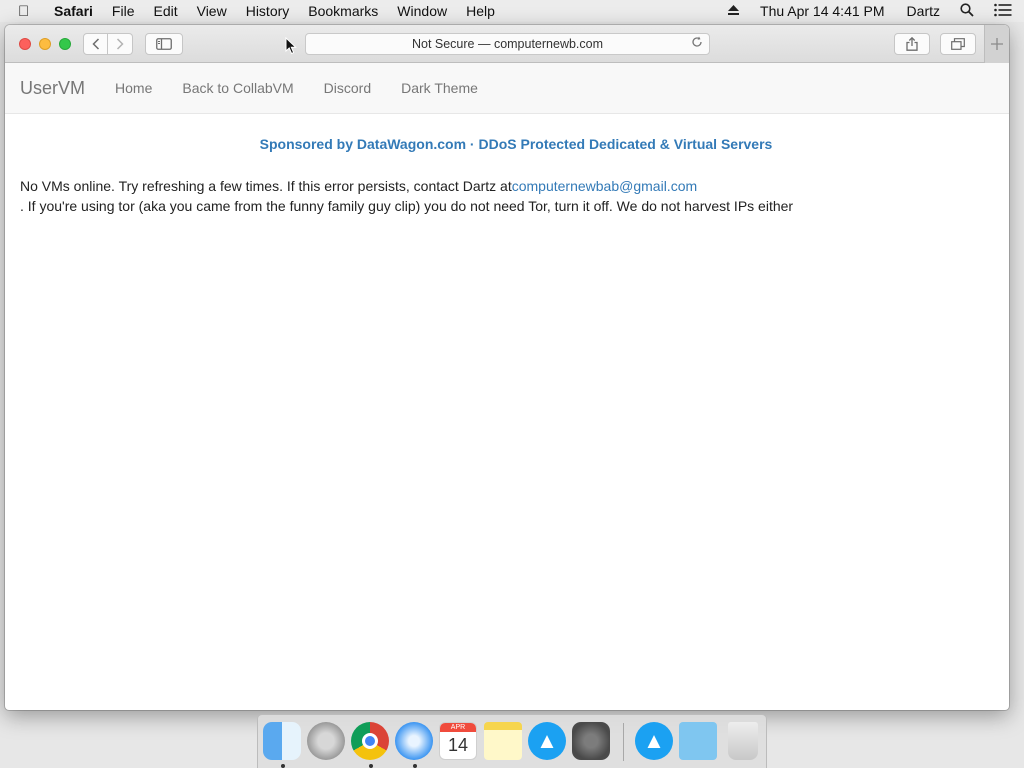 This screenshot has height=768, width=1024. What do you see at coordinates (458, 745) in the screenshot?
I see `calendar-day: 14` at bounding box center [458, 745].